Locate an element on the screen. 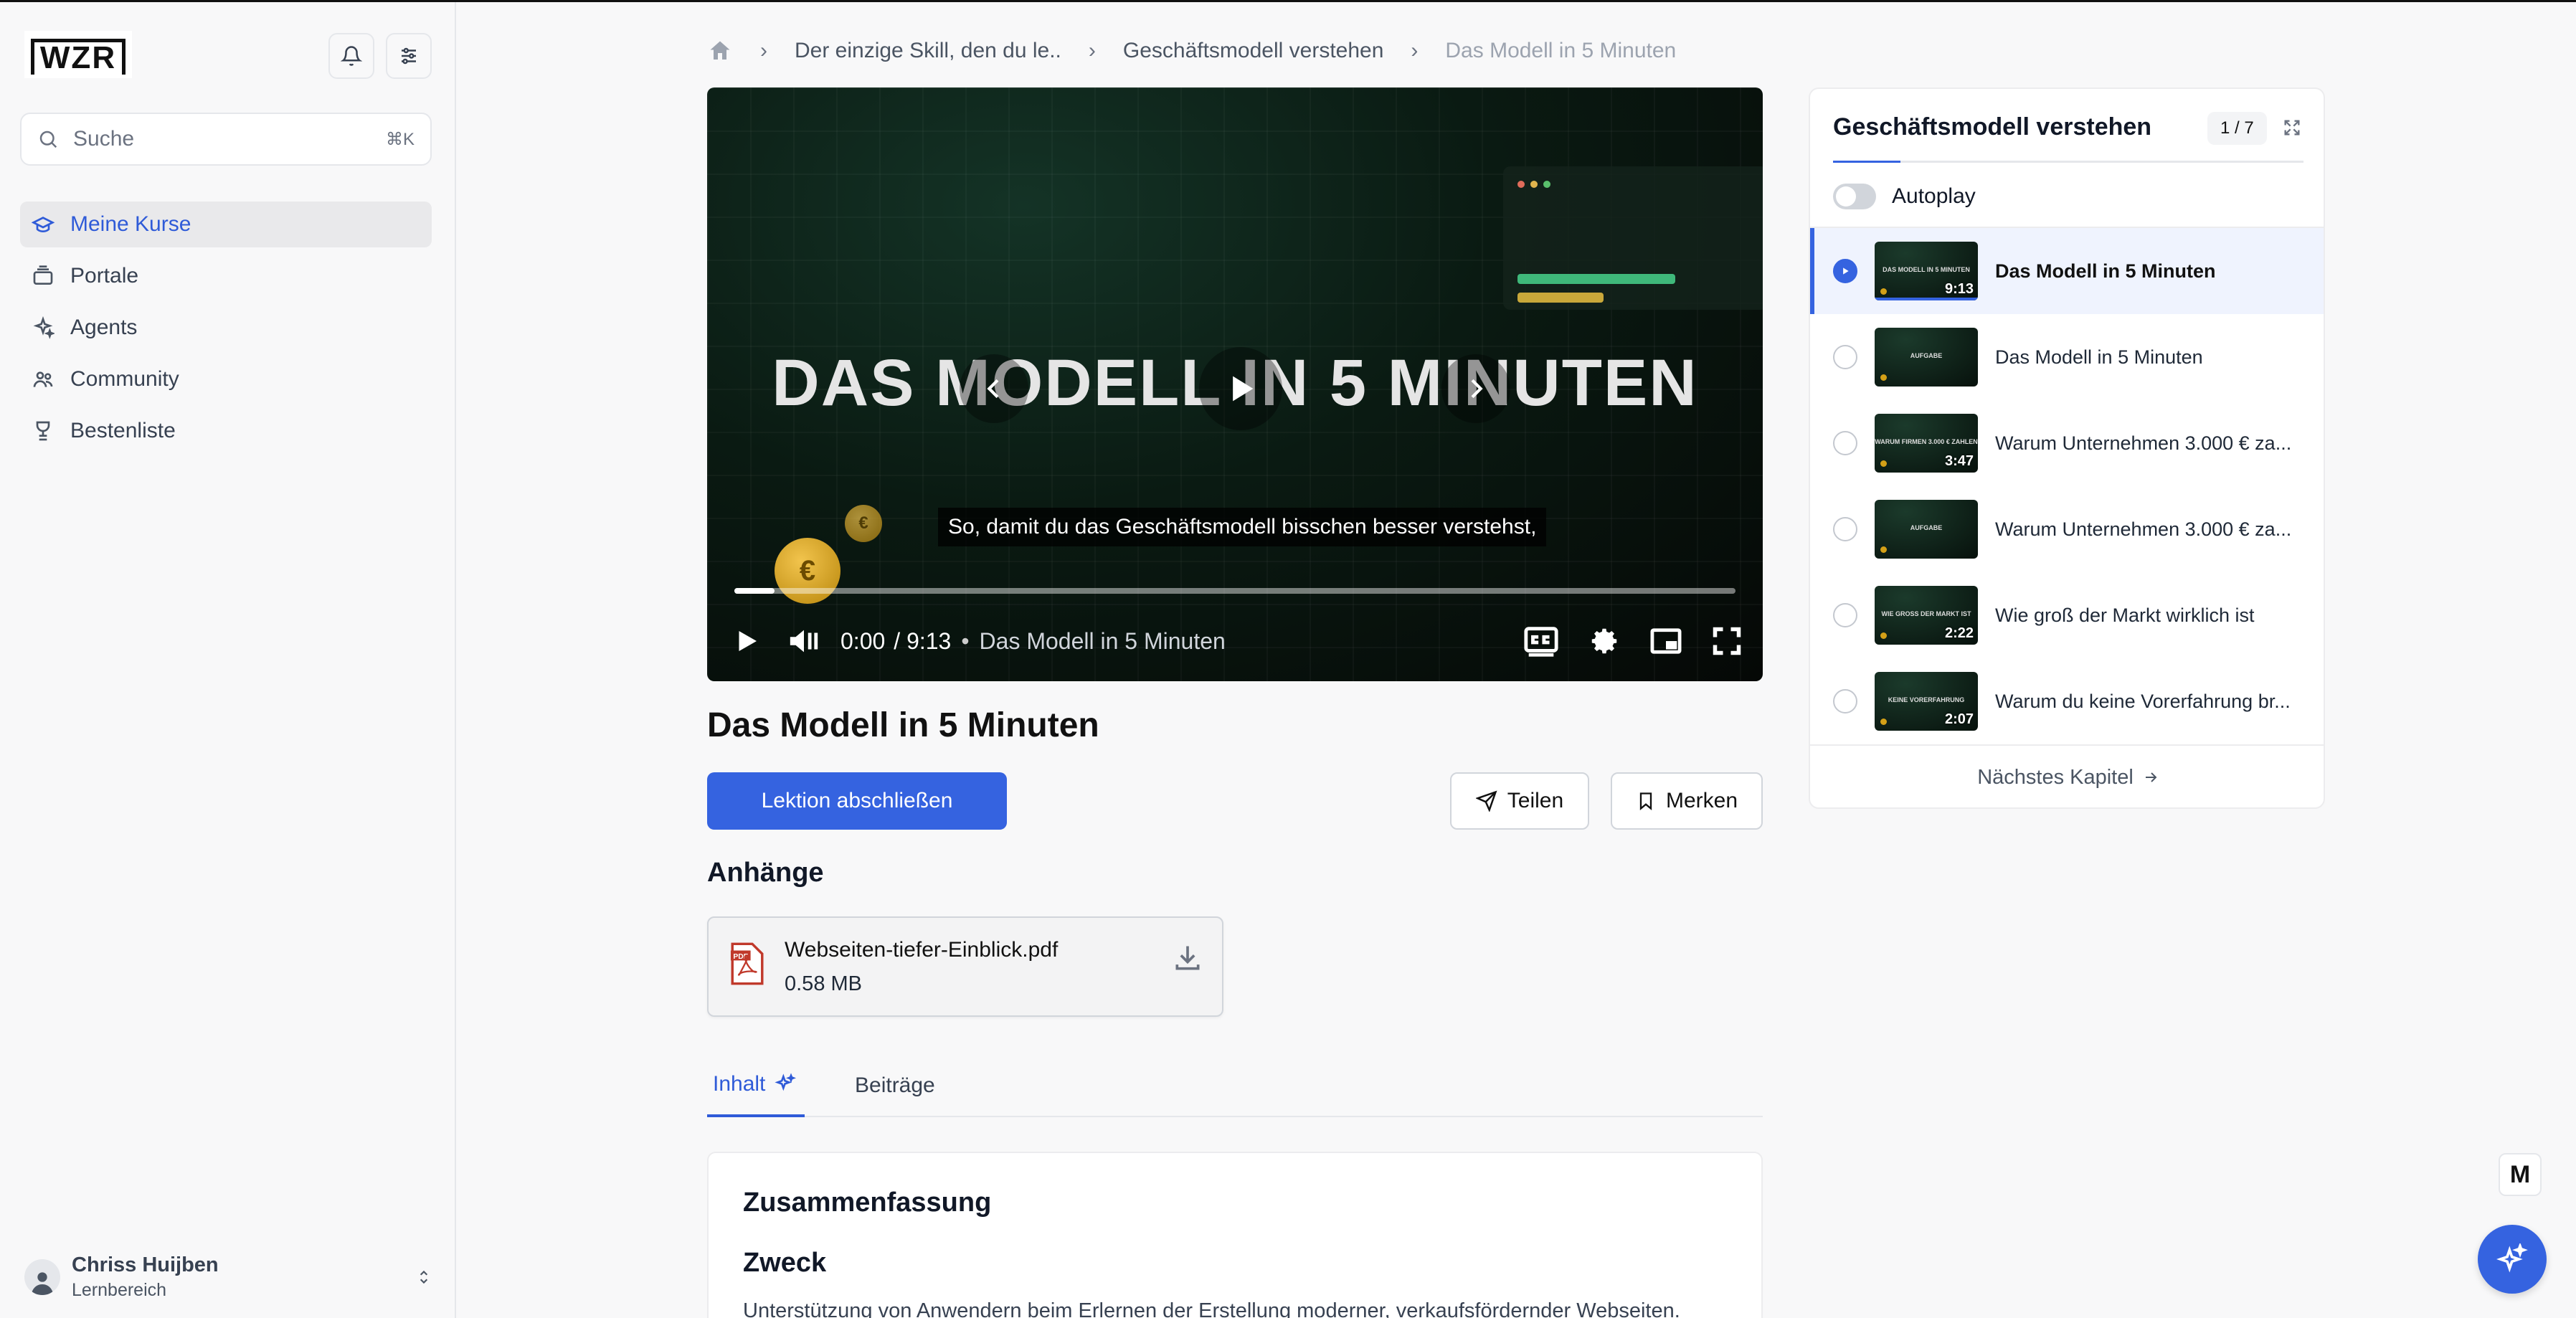 Image resolution: width=2576 pixels, height=1318 pixels. list-item: AUFGABE Das Modell in 5 Minuten is located at coordinates (2067, 357).